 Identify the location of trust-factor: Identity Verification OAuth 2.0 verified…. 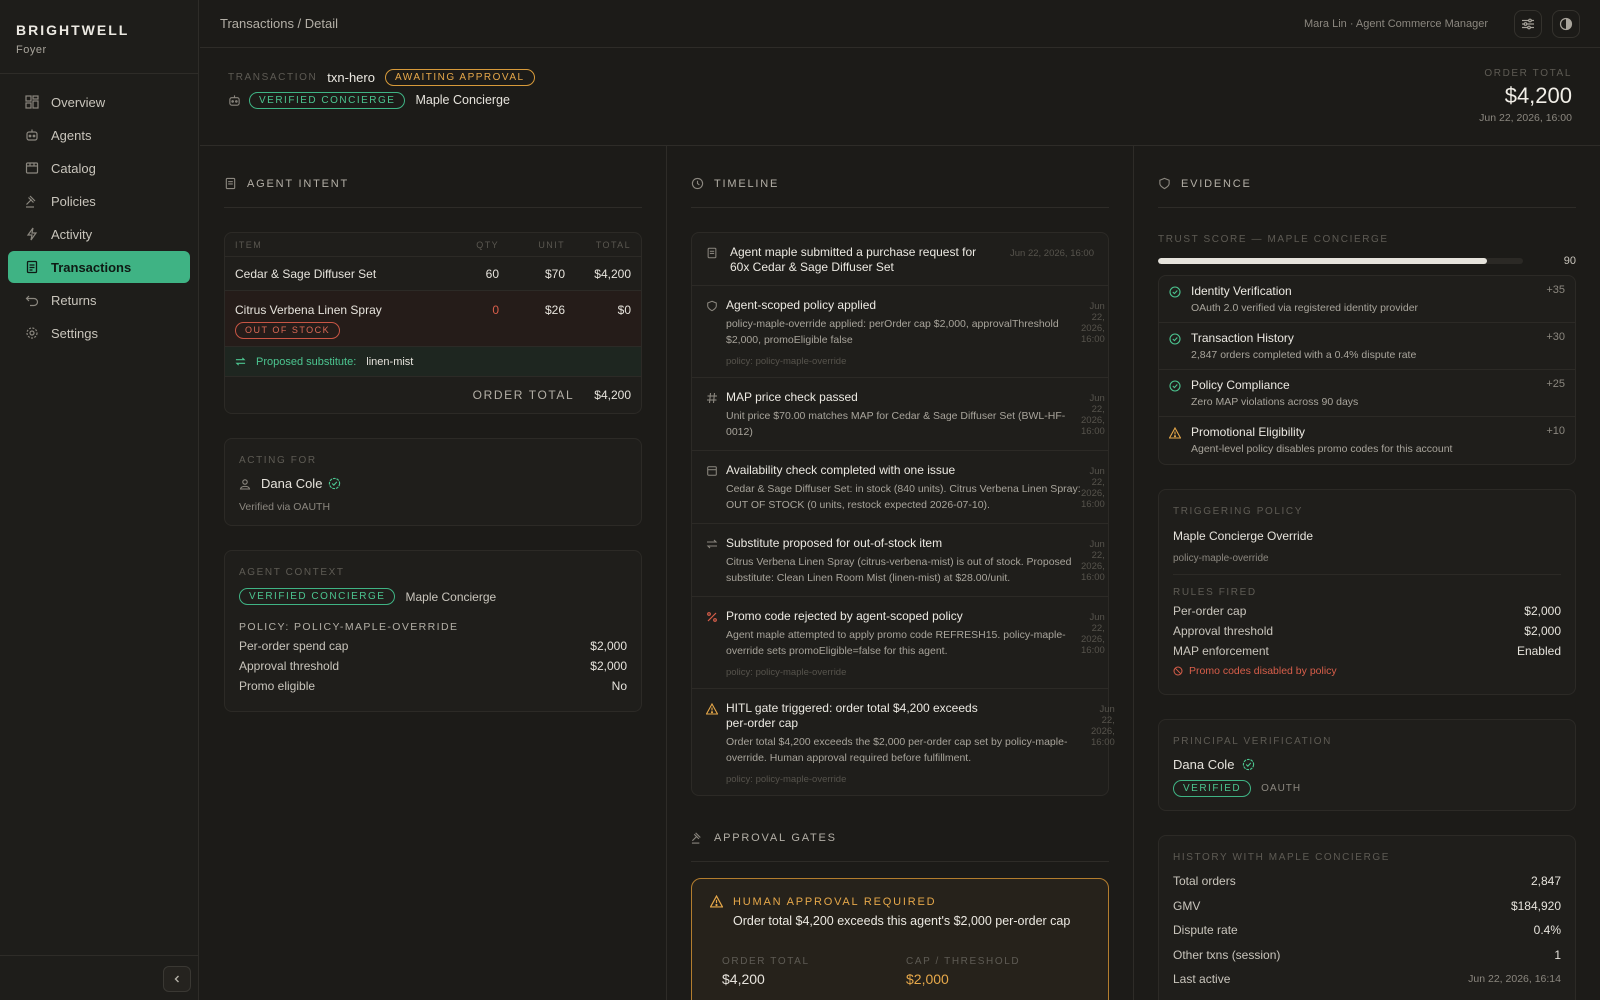
(1367, 299).